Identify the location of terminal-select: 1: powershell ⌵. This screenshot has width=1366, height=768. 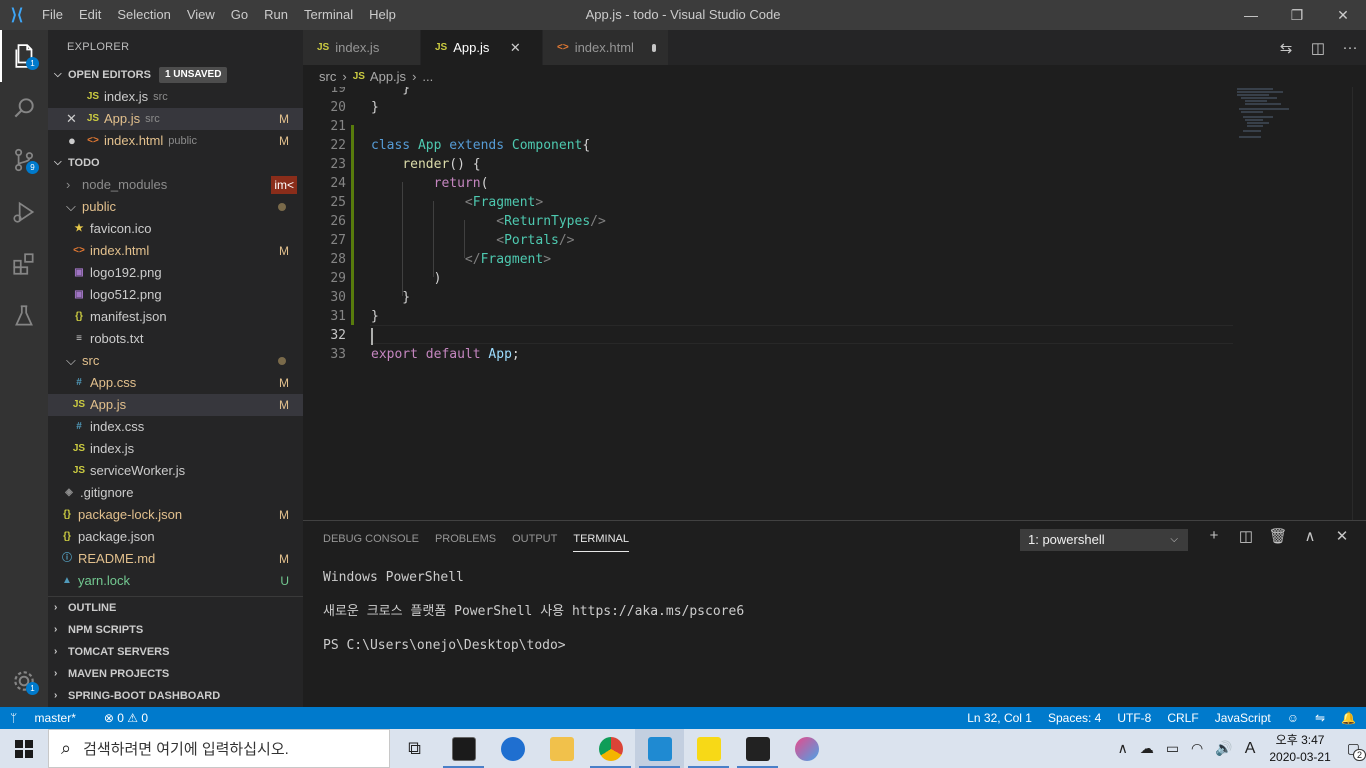
(1104, 540).